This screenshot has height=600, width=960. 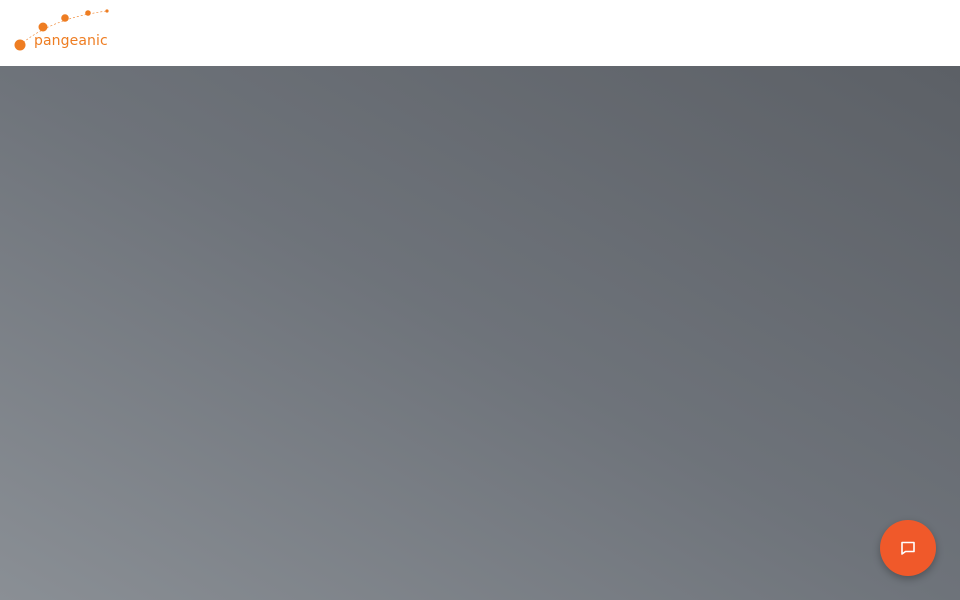 I want to click on chat-bubble-icon, so click(x=908, y=548).